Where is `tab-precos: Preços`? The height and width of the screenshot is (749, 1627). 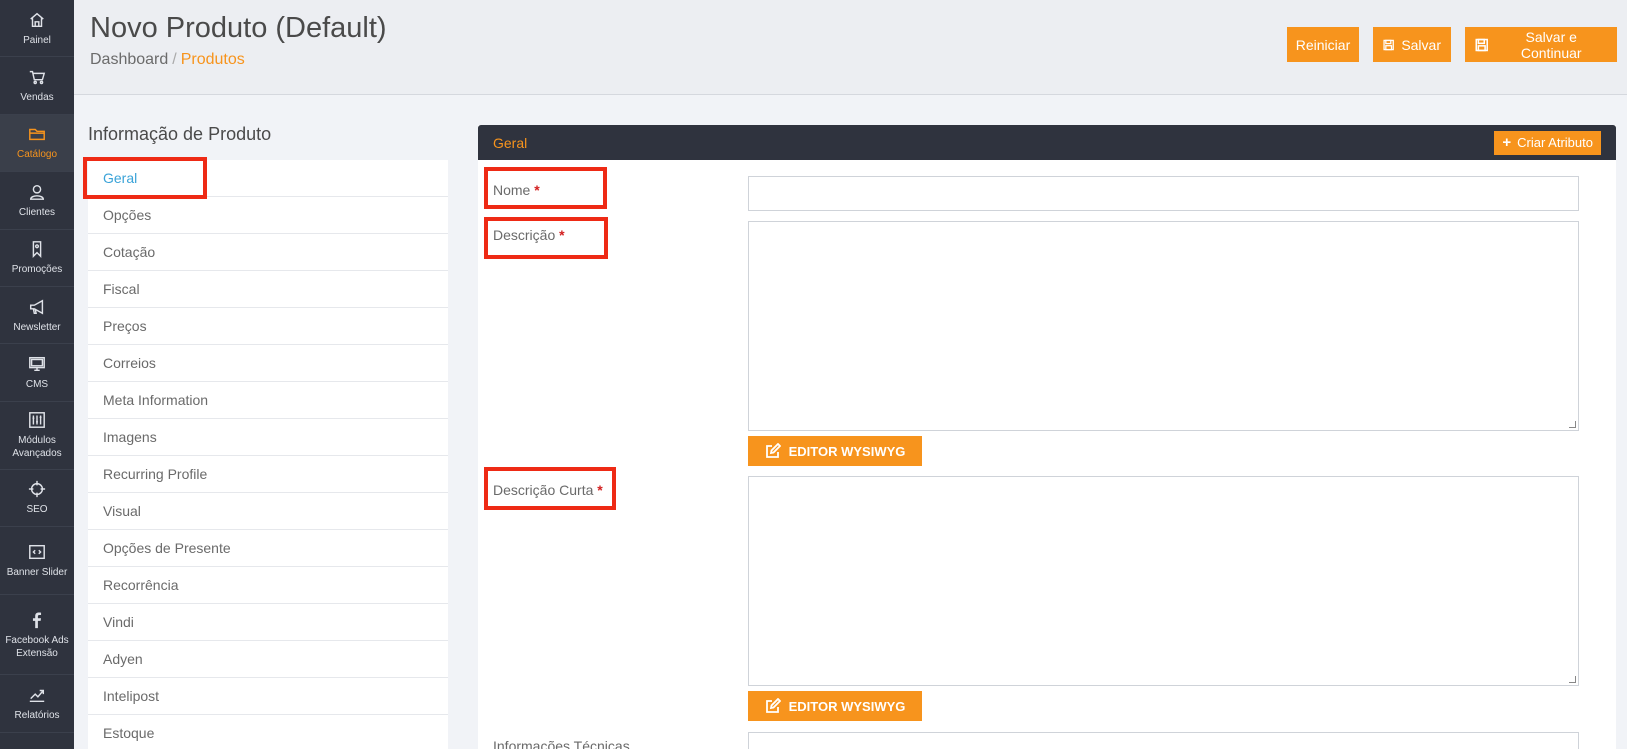 tab-precos: Preços is located at coordinates (268, 326).